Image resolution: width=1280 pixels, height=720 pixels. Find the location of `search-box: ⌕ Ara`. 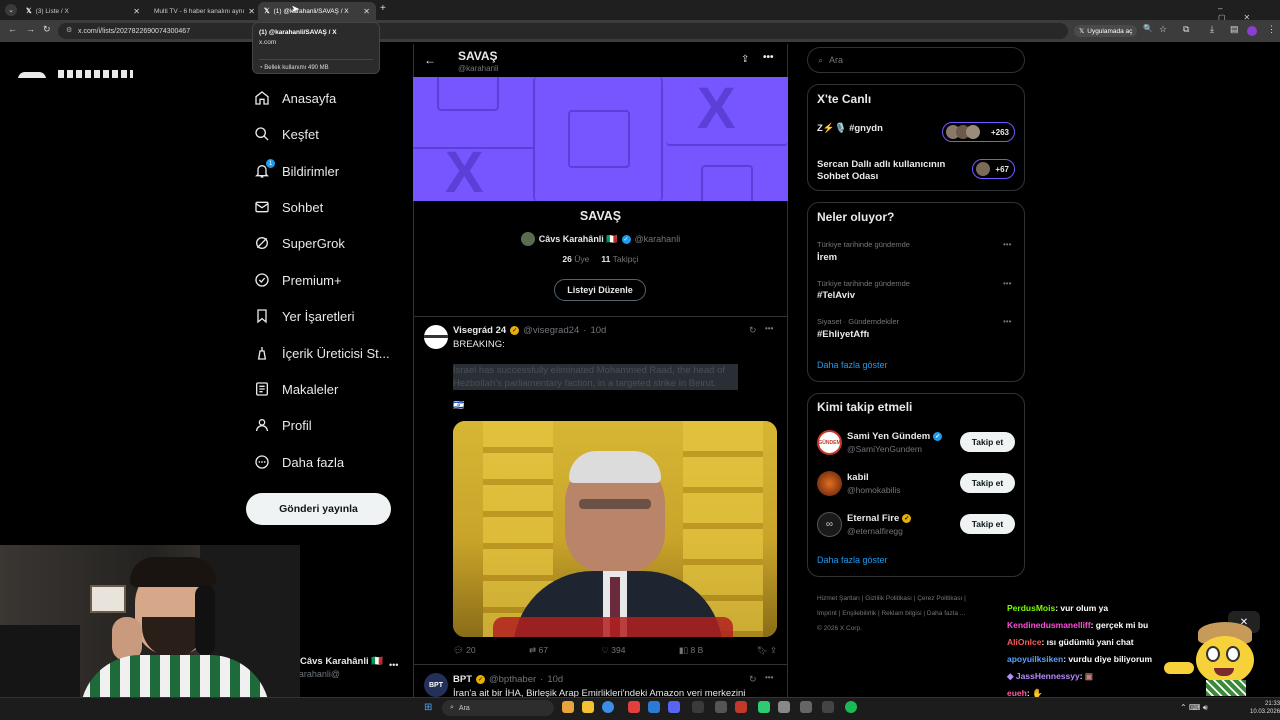

search-box: ⌕ Ara is located at coordinates (916, 60).